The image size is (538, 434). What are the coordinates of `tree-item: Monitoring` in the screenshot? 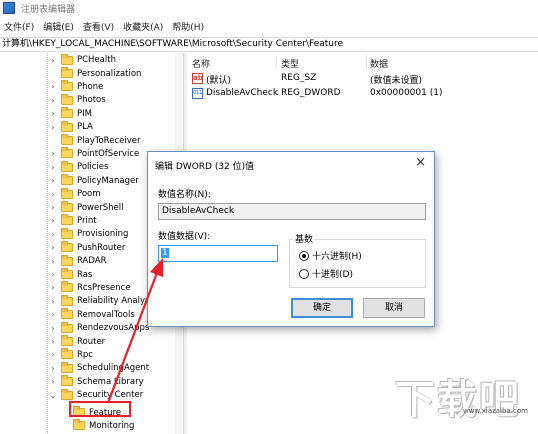 It's located at (91, 425).